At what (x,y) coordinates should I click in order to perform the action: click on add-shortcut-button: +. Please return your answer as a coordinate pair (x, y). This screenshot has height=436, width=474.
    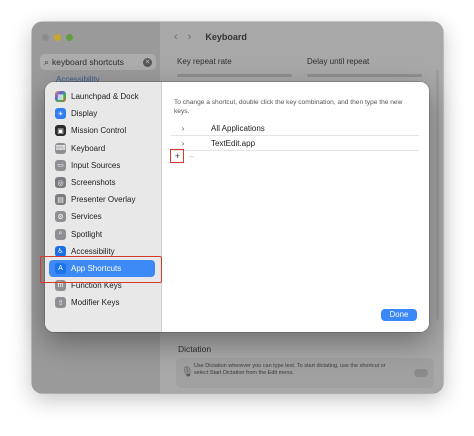
    Looking at the image, I should click on (177, 156).